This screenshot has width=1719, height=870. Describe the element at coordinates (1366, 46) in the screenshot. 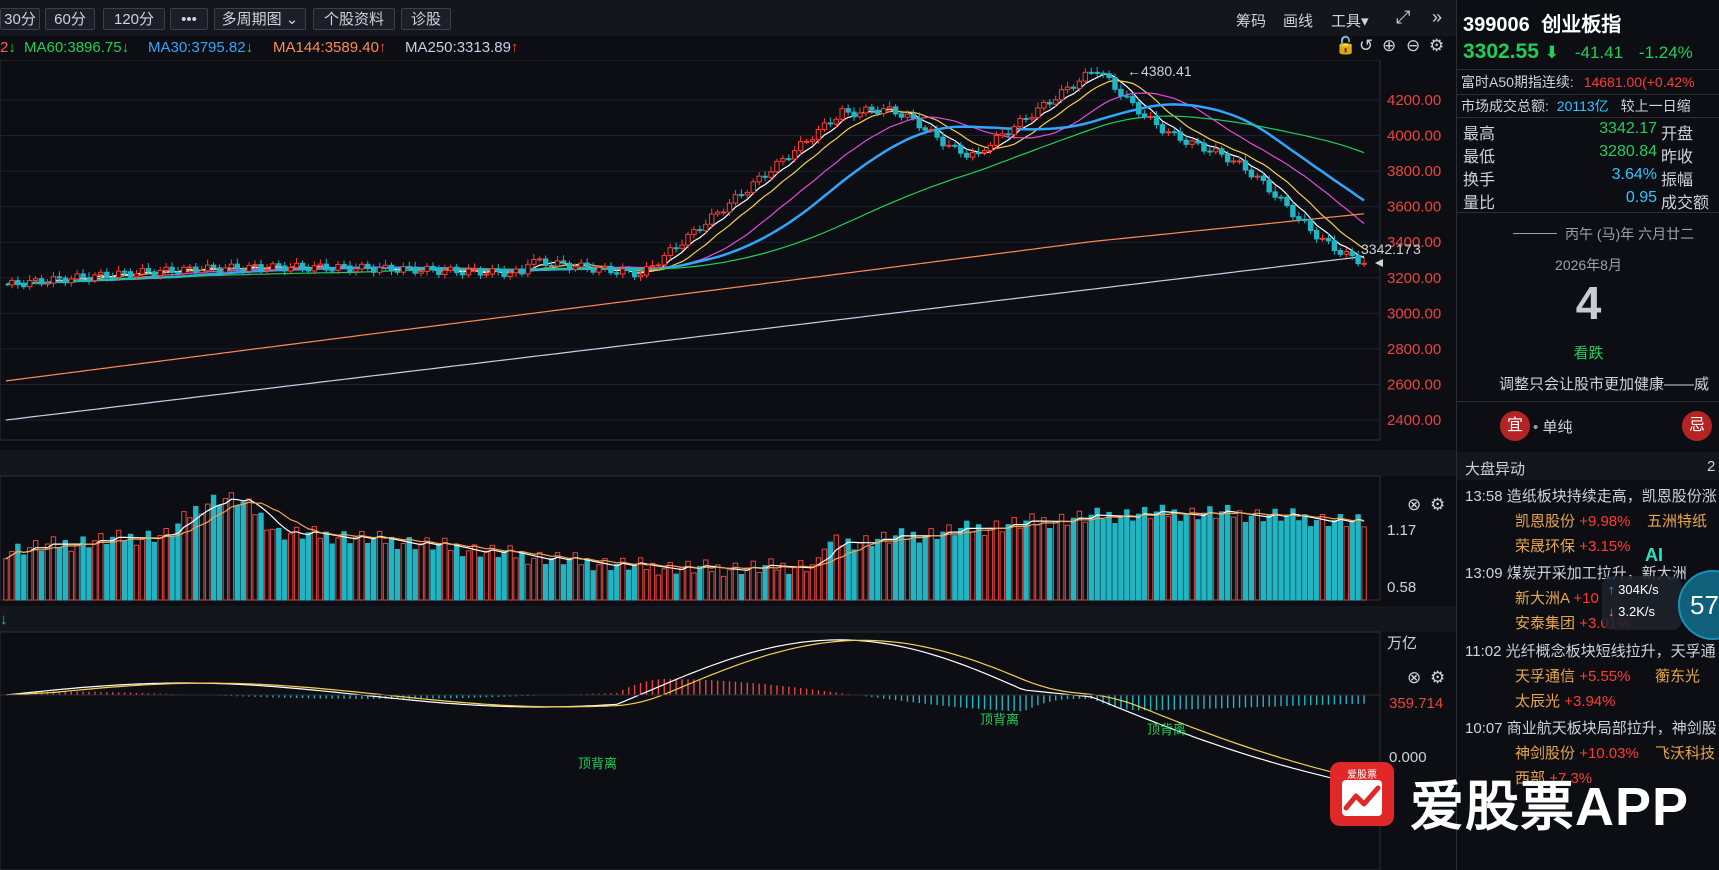

I see `undo-icon: ↺` at that location.